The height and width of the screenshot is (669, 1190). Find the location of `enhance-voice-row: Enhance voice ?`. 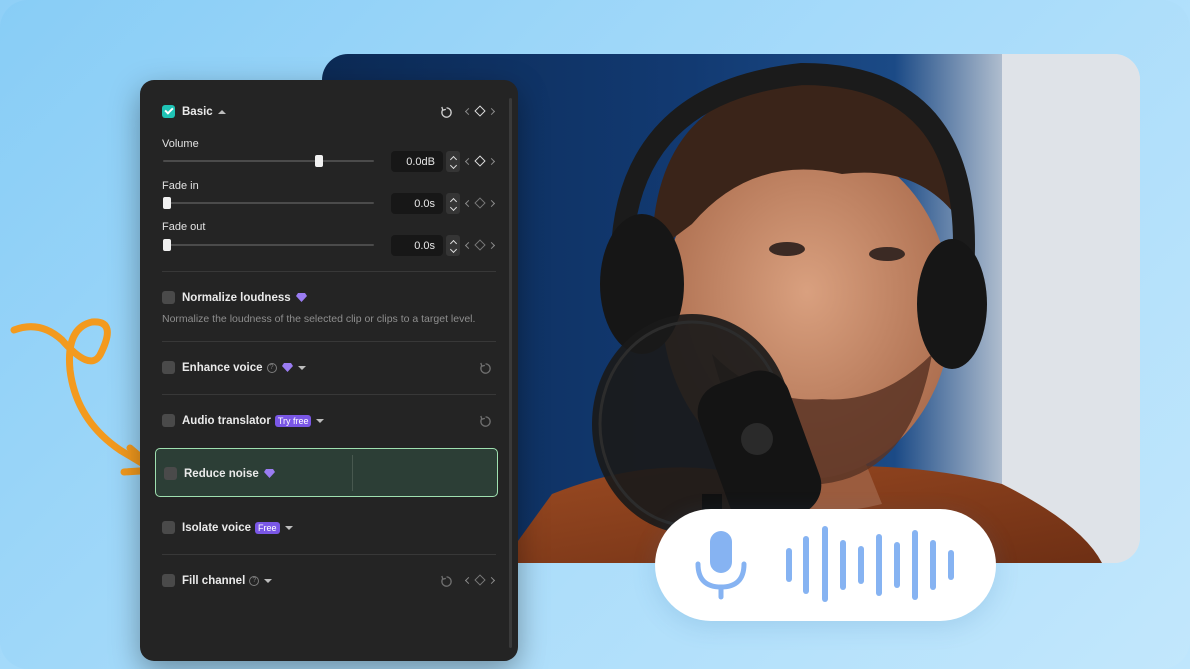

enhance-voice-row: Enhance voice ? is located at coordinates (329, 367).